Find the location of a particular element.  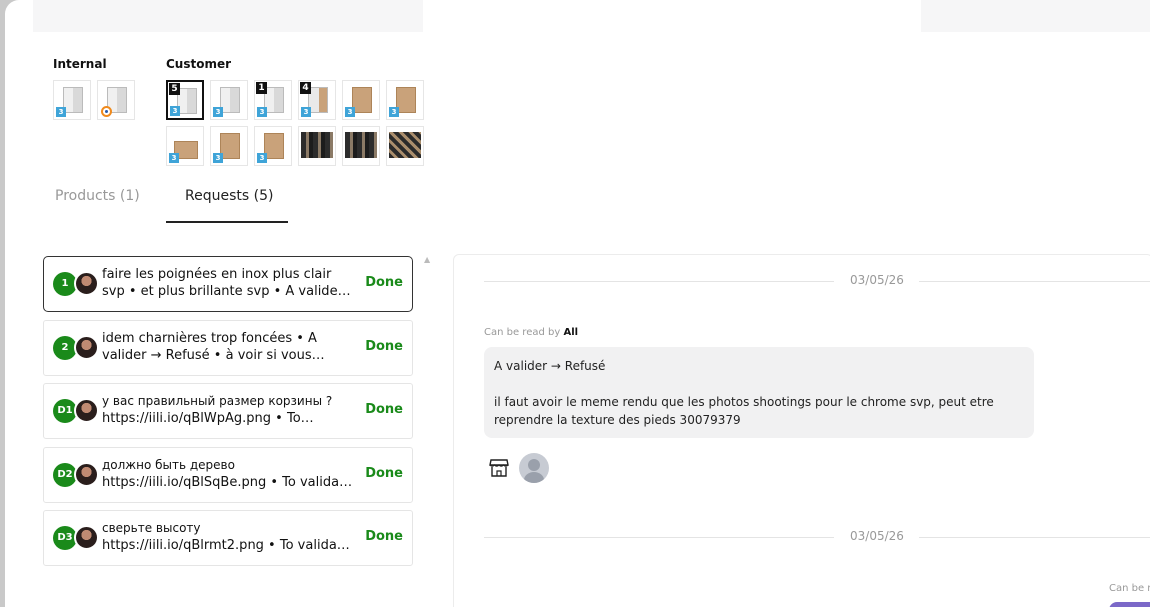

thumbnail: 35 is located at coordinates (185, 100).